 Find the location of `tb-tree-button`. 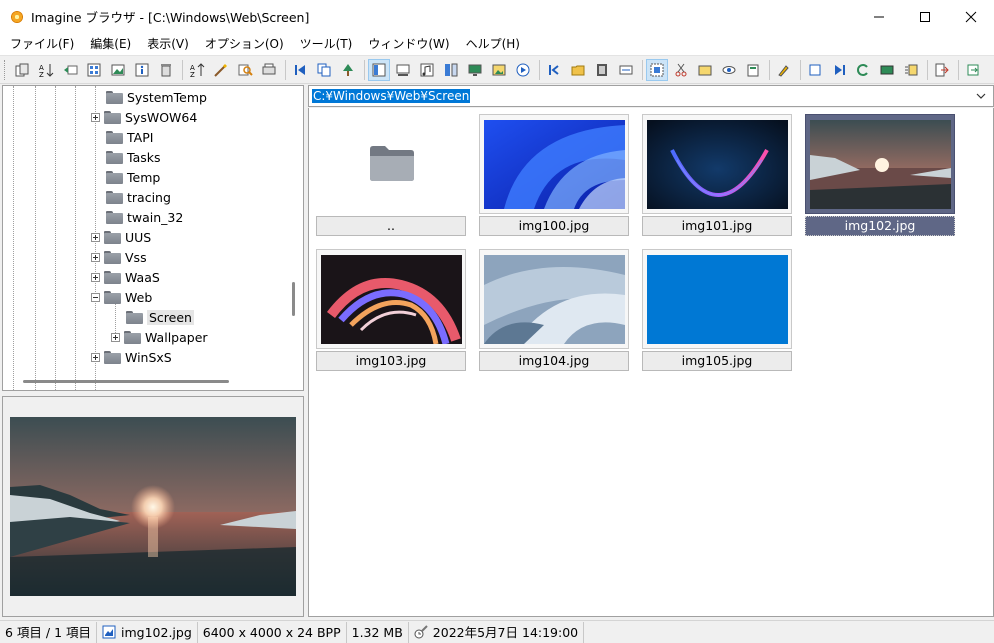

tb-tree-button is located at coordinates (348, 70).